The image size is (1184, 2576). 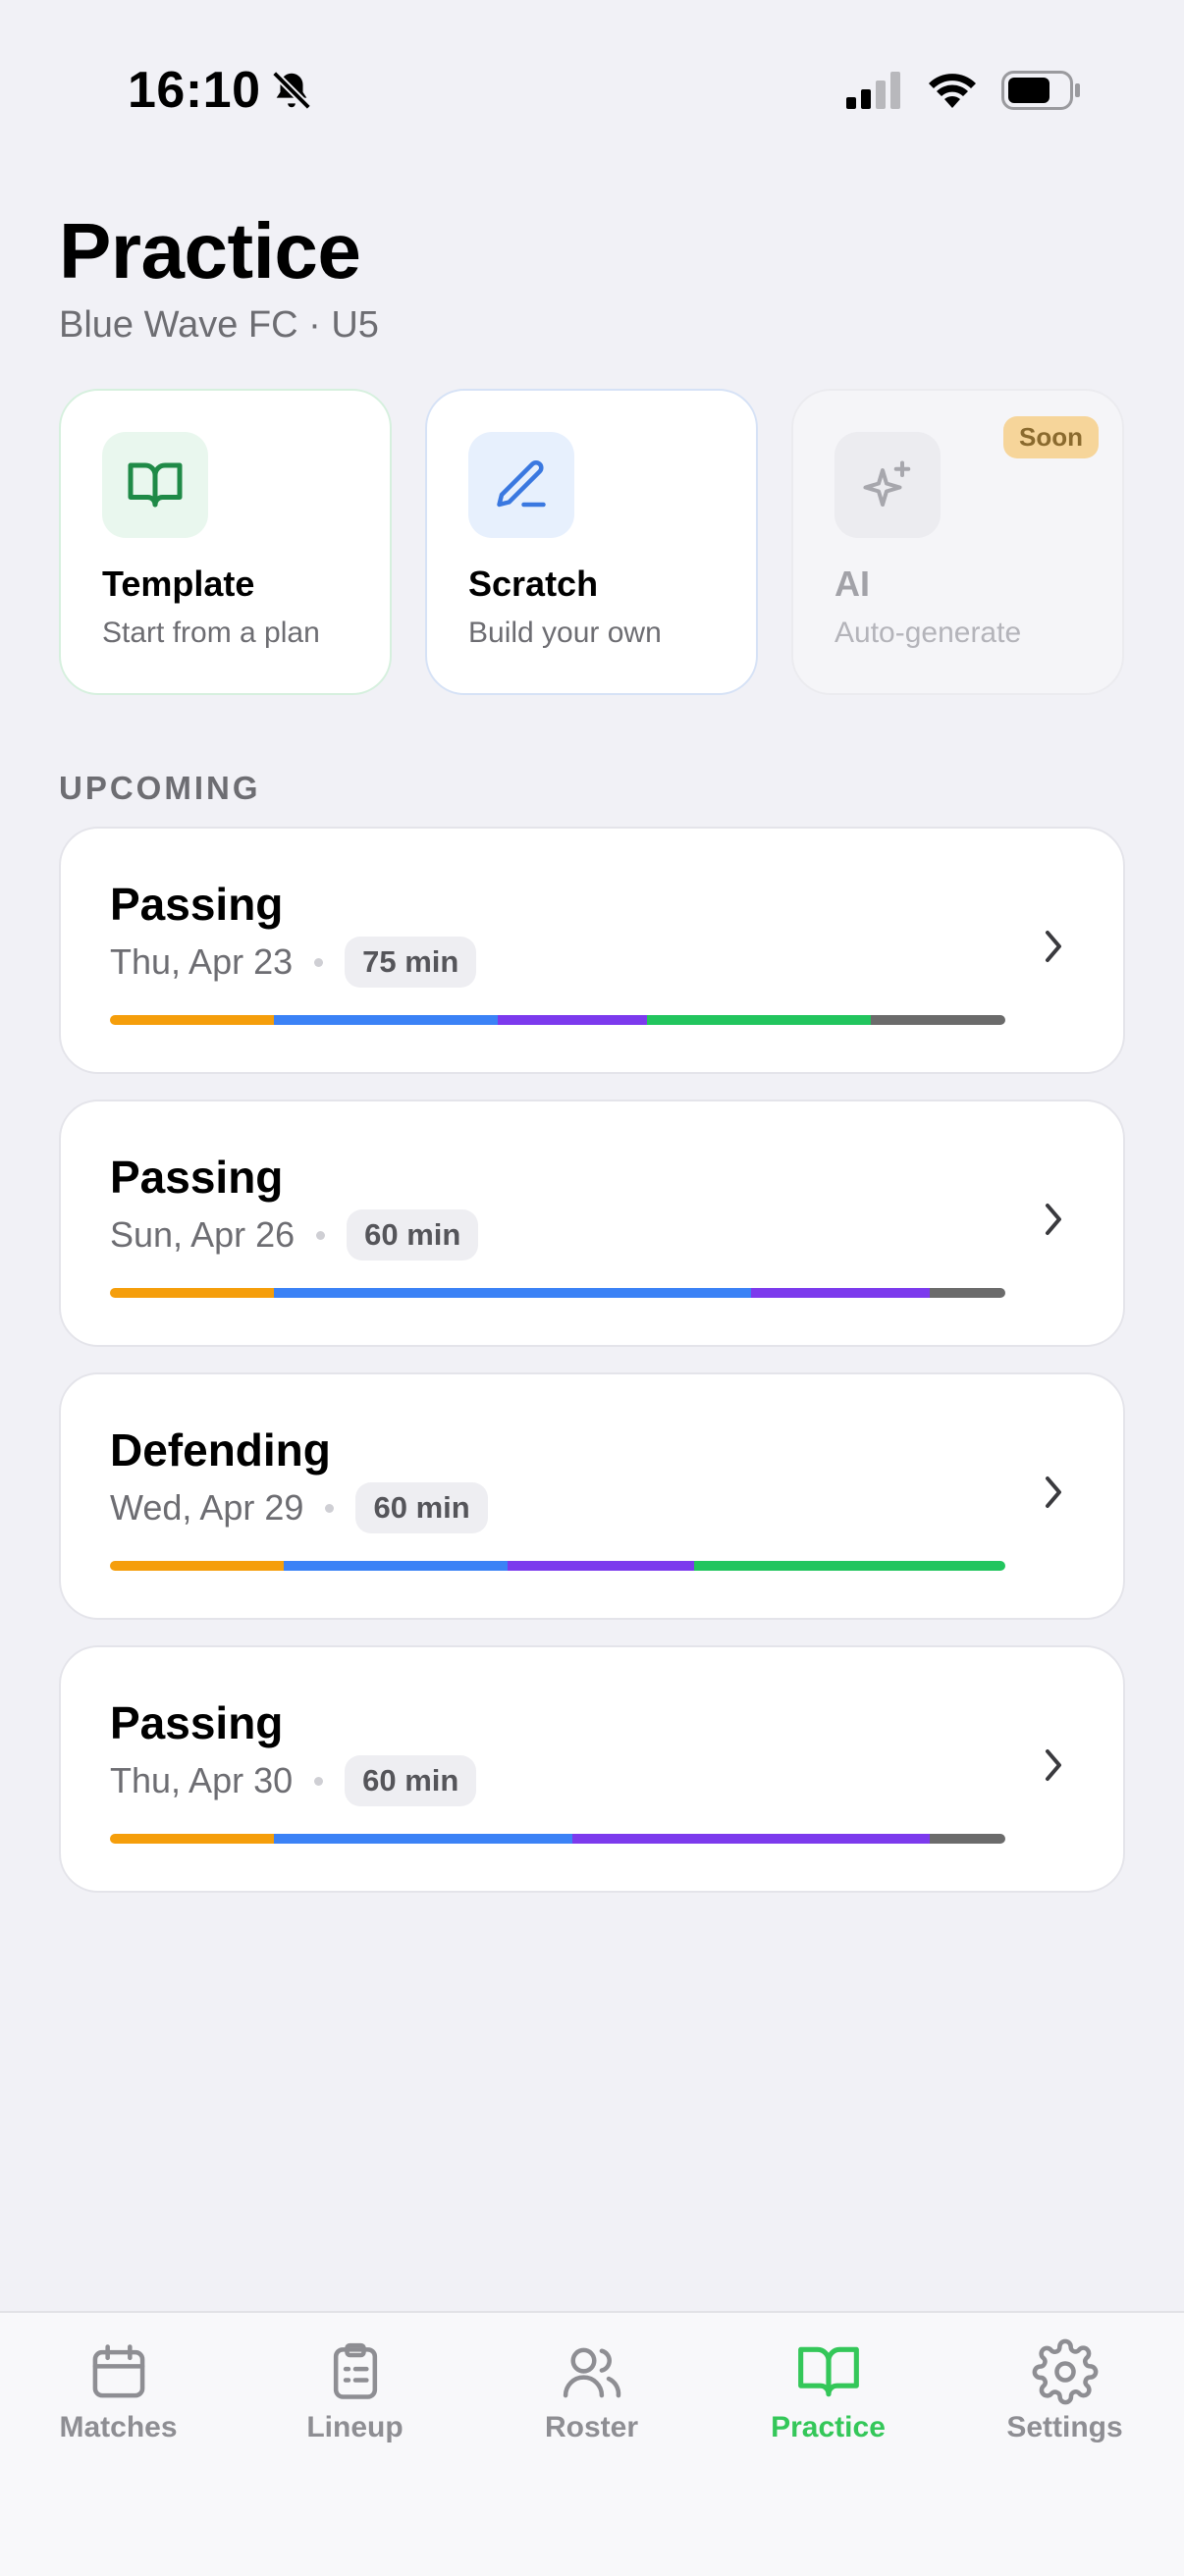 What do you see at coordinates (202, 961) in the screenshot?
I see `practice-date: Thu, Apr 23` at bounding box center [202, 961].